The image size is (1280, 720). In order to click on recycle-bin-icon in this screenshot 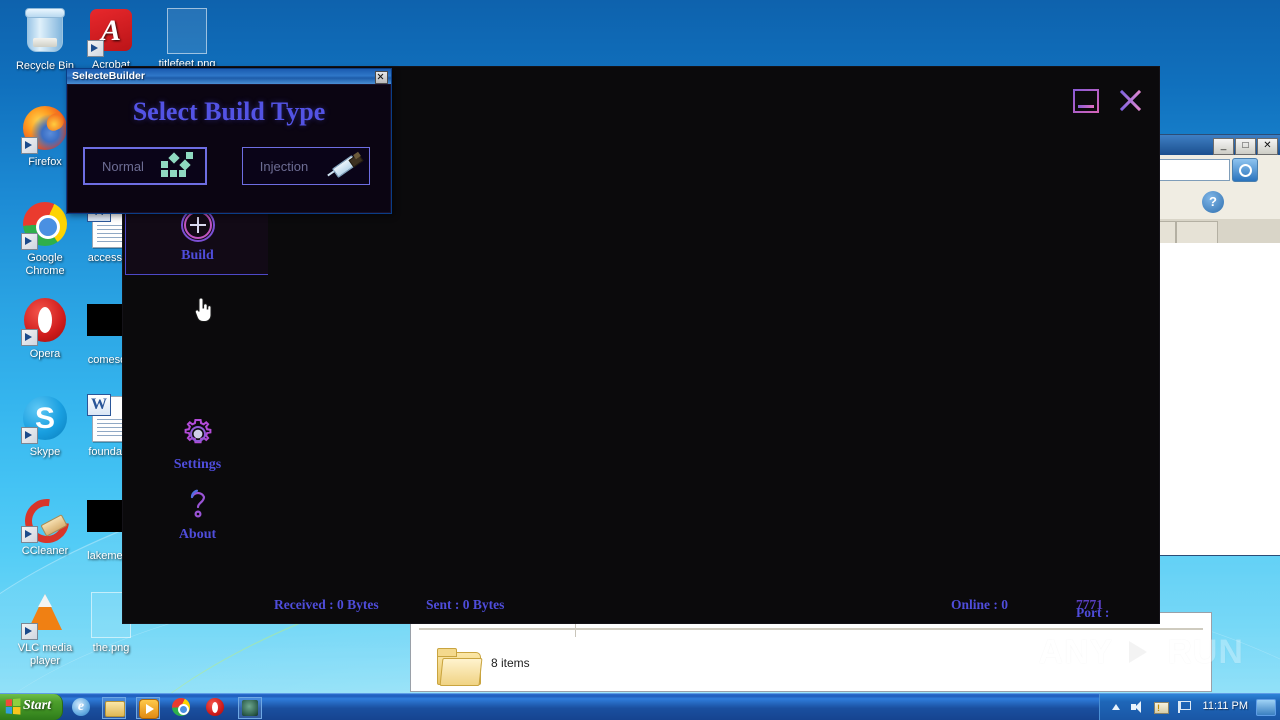, I will do `click(45, 33)`.